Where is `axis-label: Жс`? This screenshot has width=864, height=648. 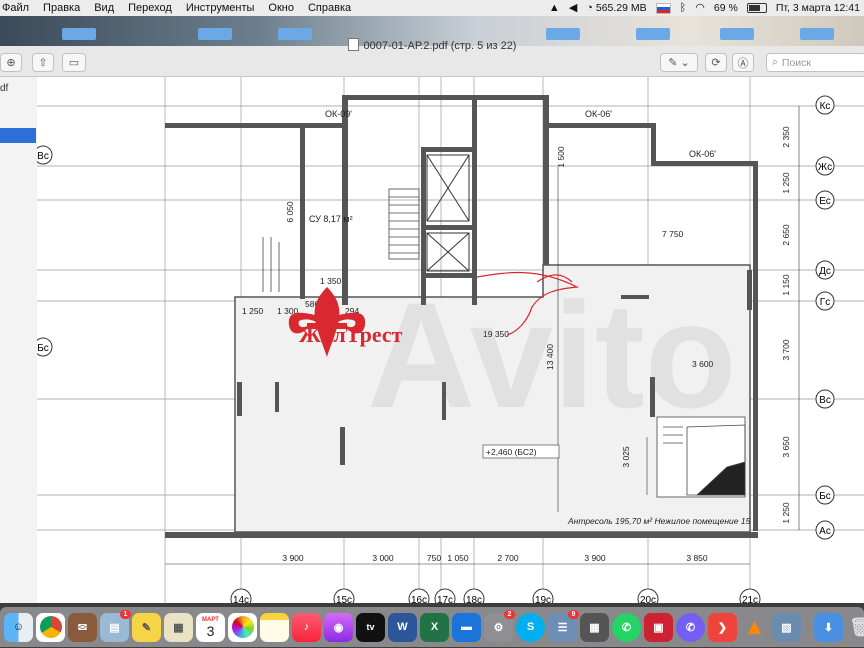
axis-label: Жс is located at coordinates (825, 167).